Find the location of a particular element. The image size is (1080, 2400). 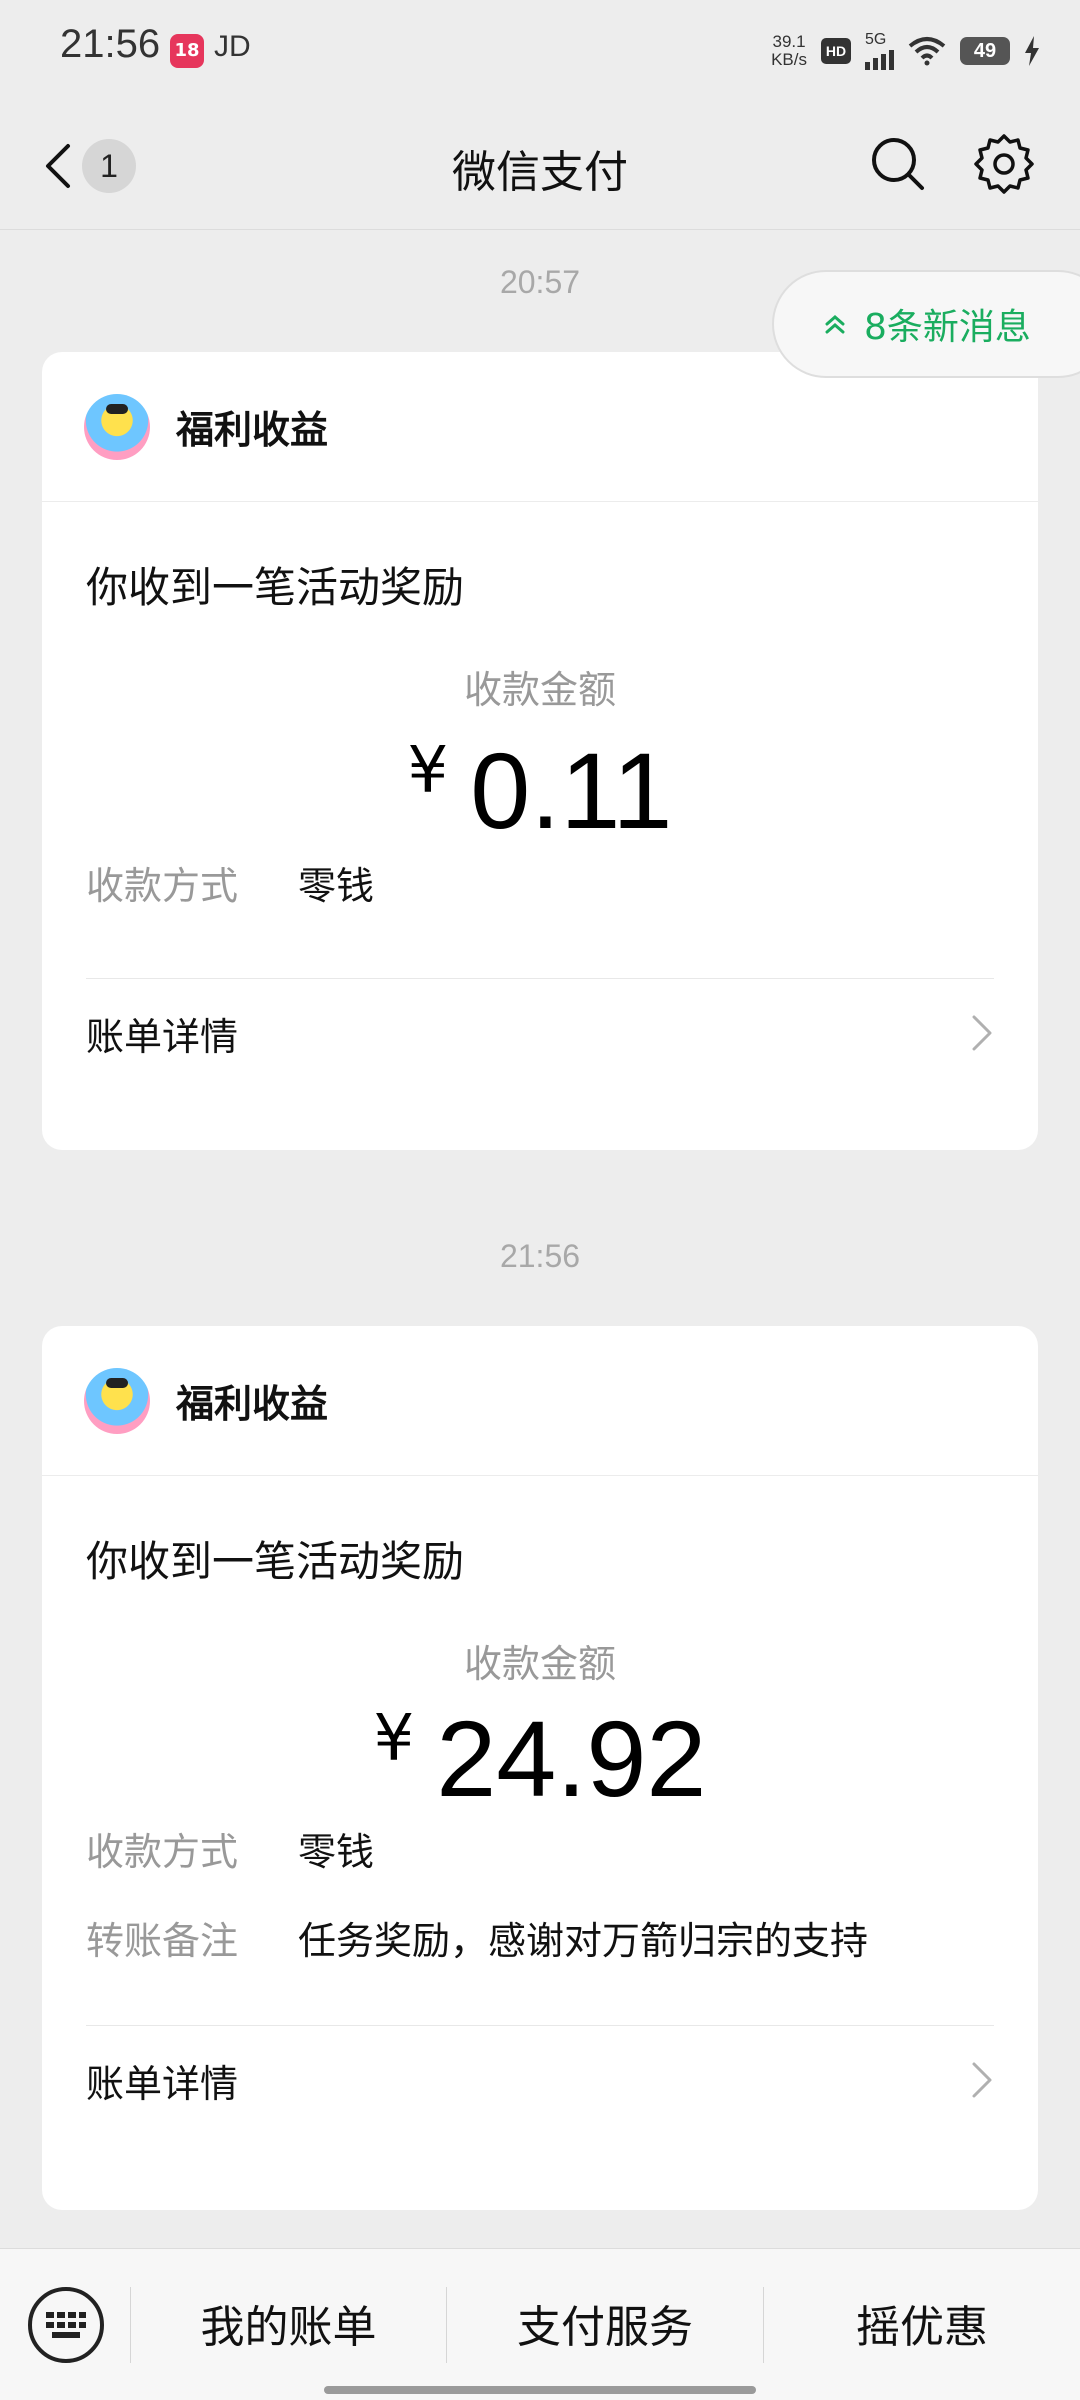

settings-button is located at coordinates (1004, 164).